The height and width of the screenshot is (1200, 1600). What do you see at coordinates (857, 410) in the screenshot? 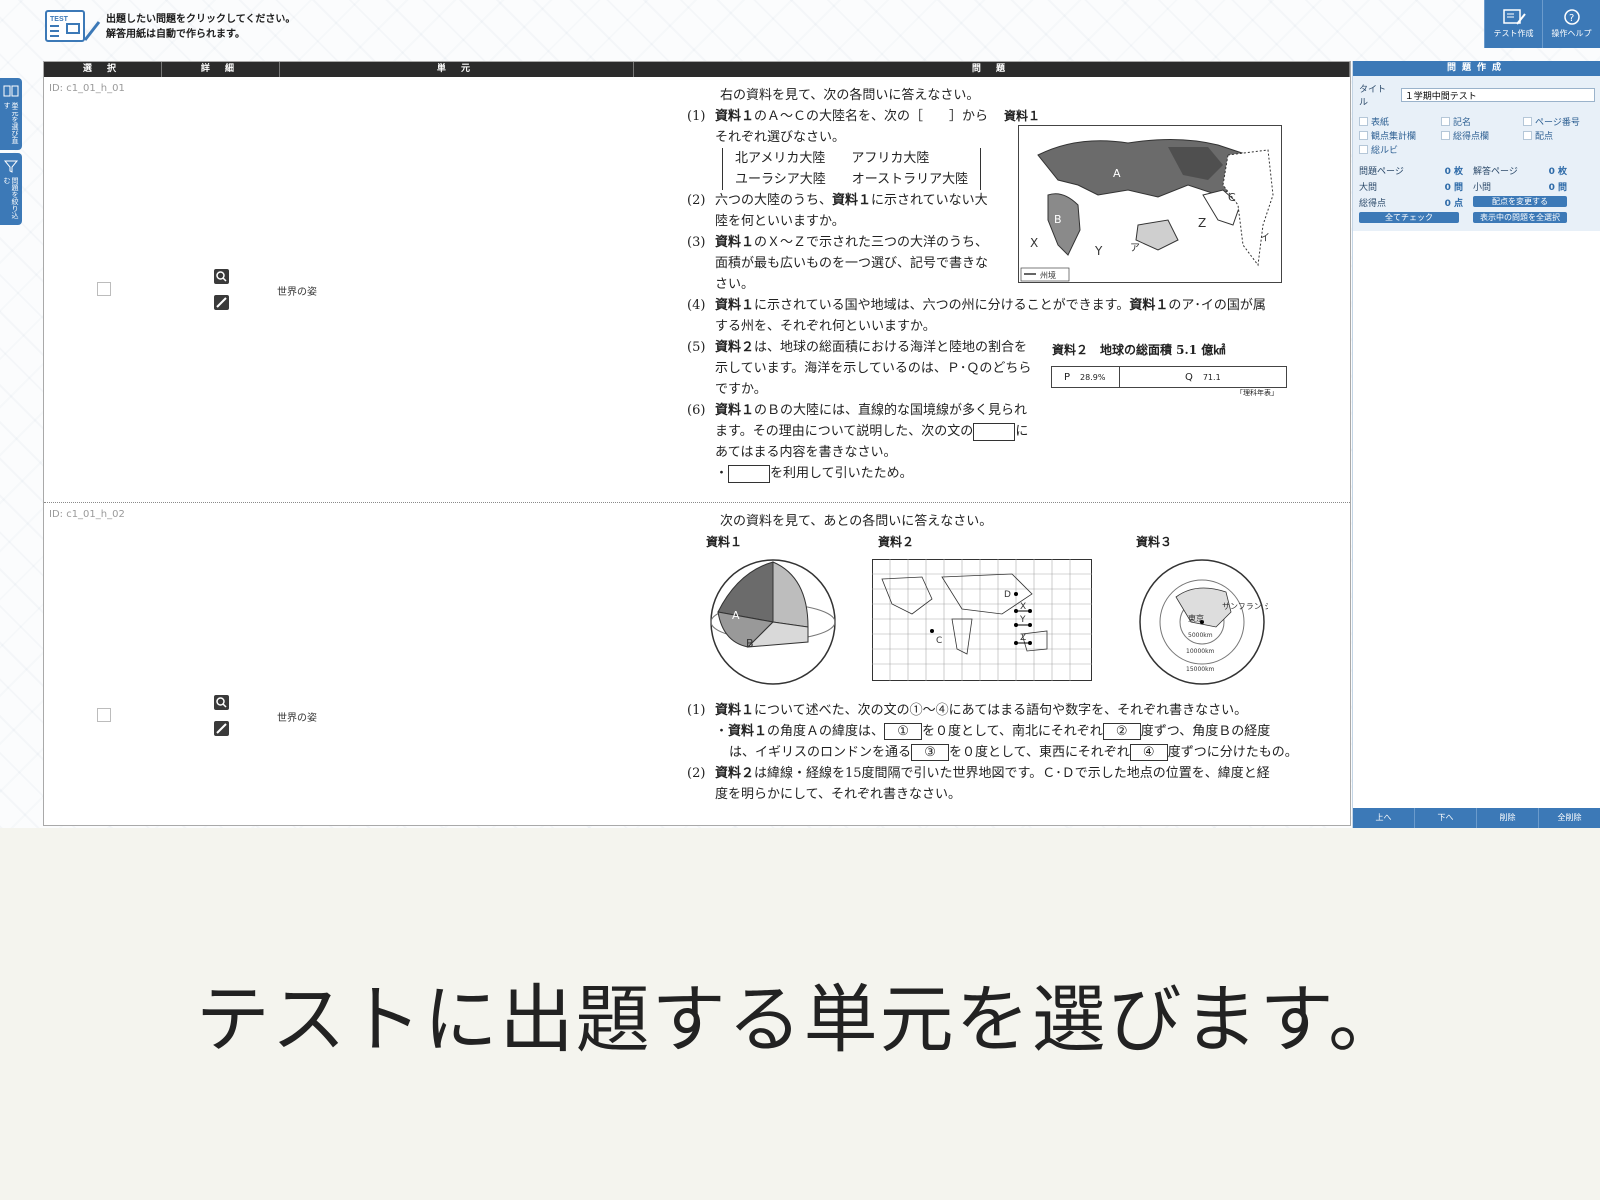
I see `q6-line1: (6) 資料１のＢの大陸には、直線的な国境線が多く見られ` at bounding box center [857, 410].